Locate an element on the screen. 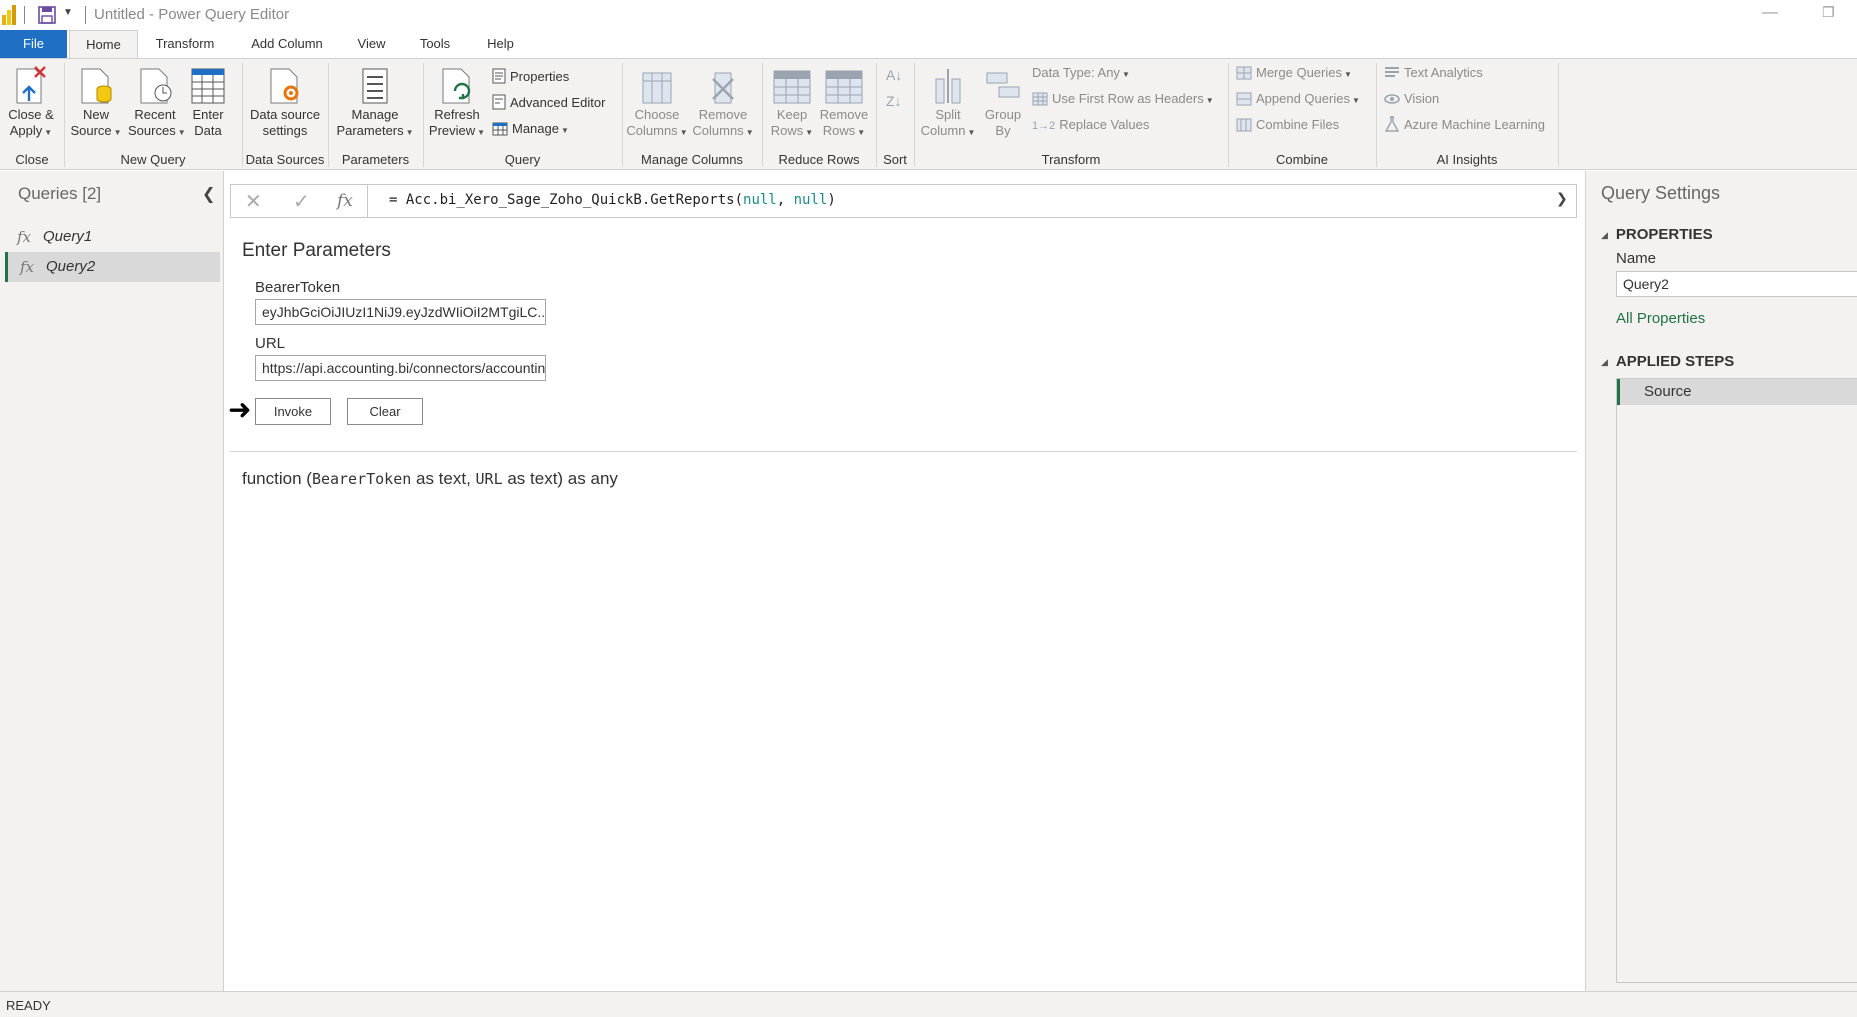 Image resolution: width=1857 pixels, height=1017 pixels. recent-sources-label: Recent is located at coordinates (155, 114).